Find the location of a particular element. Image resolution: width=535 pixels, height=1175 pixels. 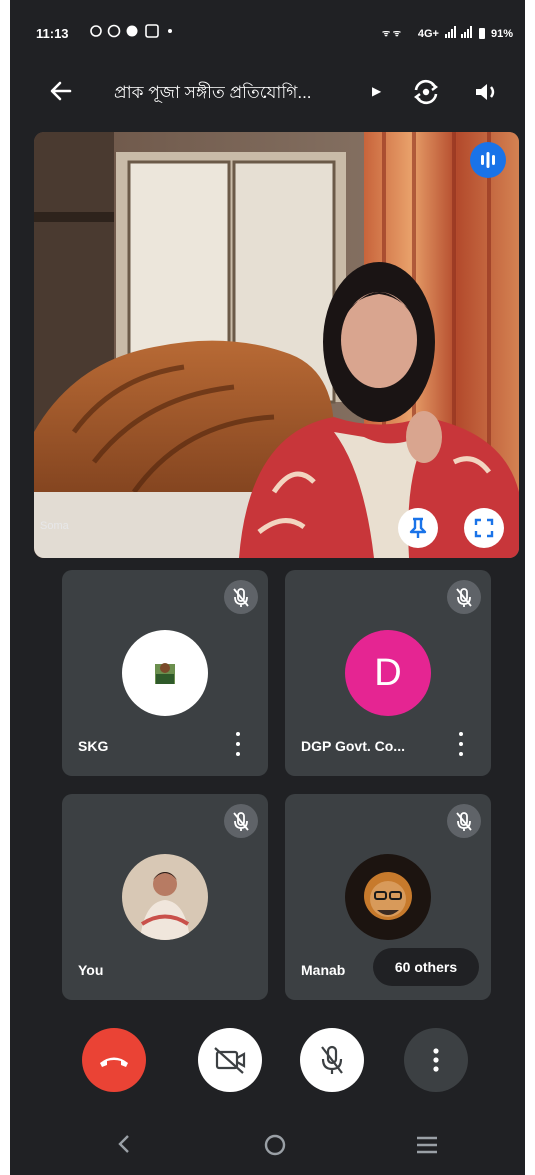

fullscreen-button is located at coordinates (484, 528).